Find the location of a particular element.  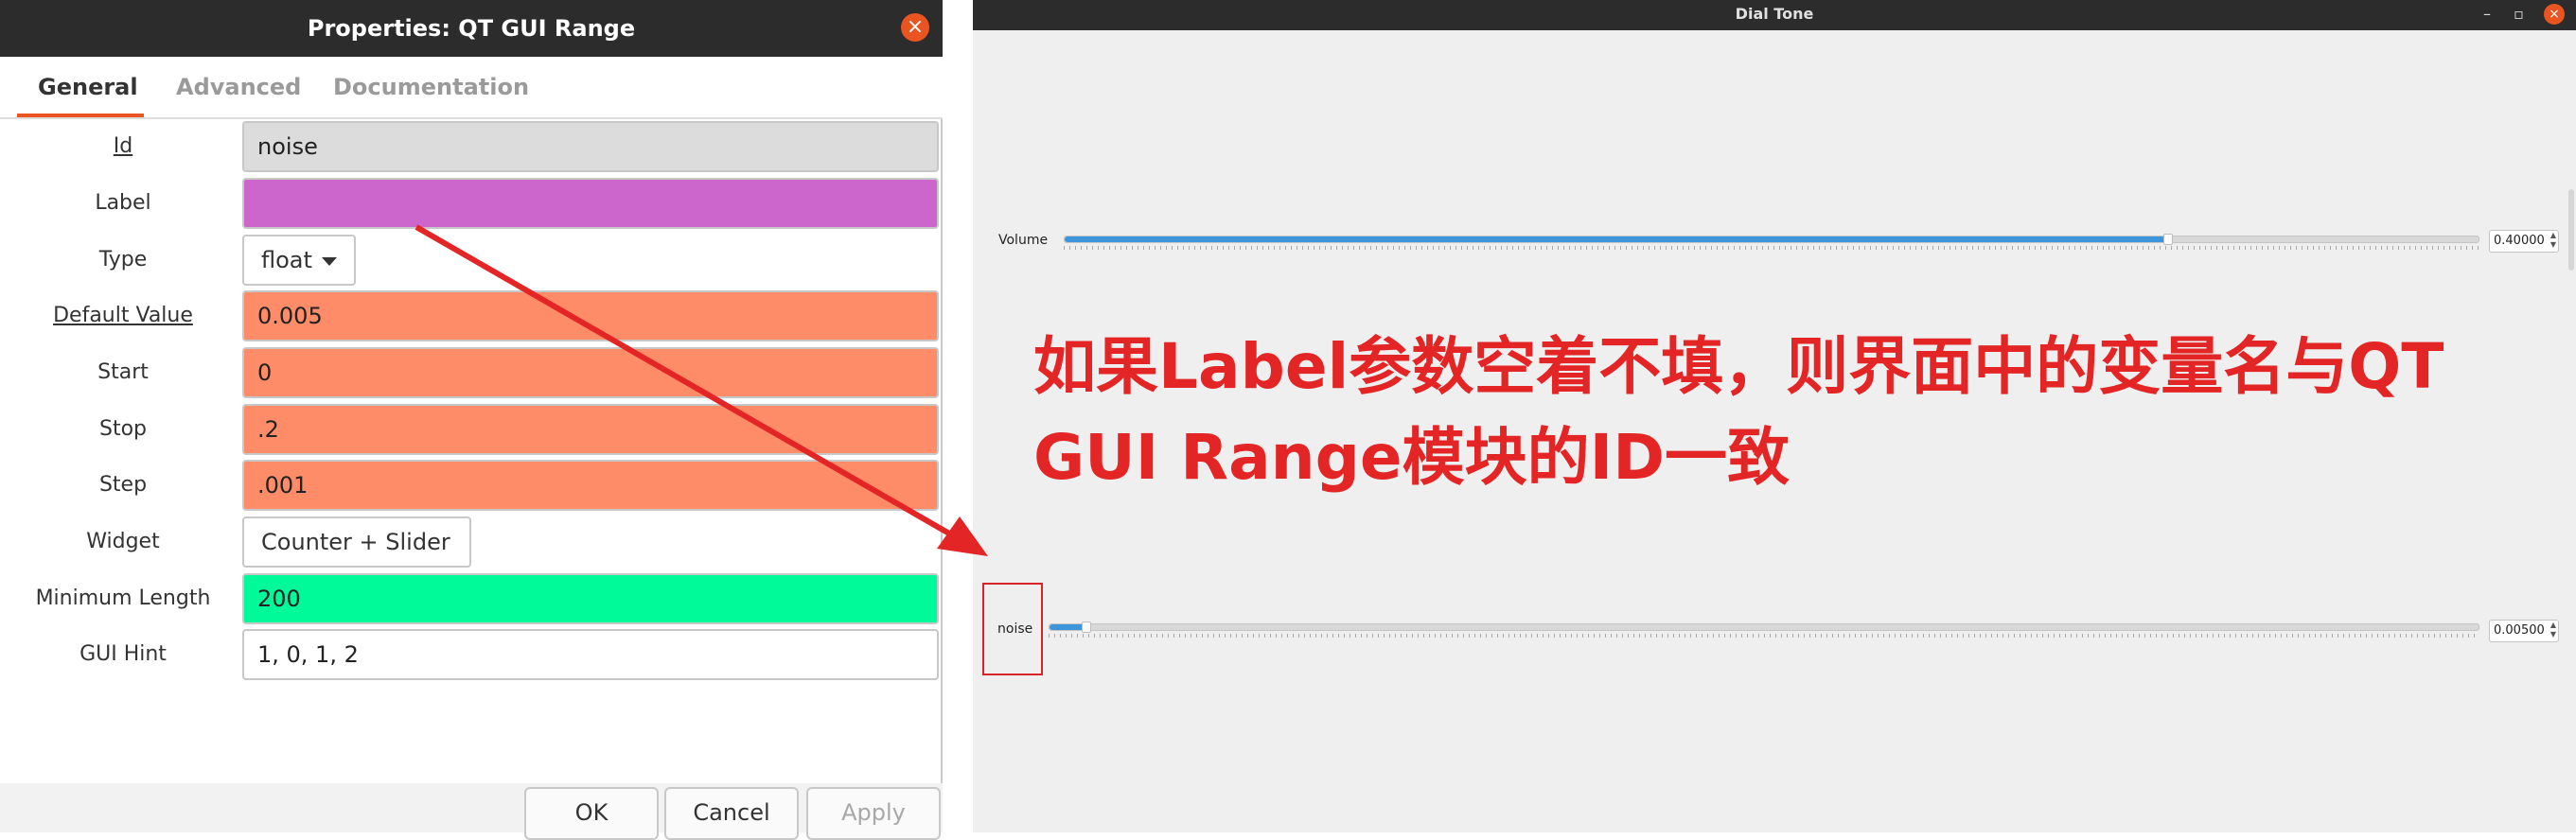

tab-general: General is located at coordinates (88, 87).